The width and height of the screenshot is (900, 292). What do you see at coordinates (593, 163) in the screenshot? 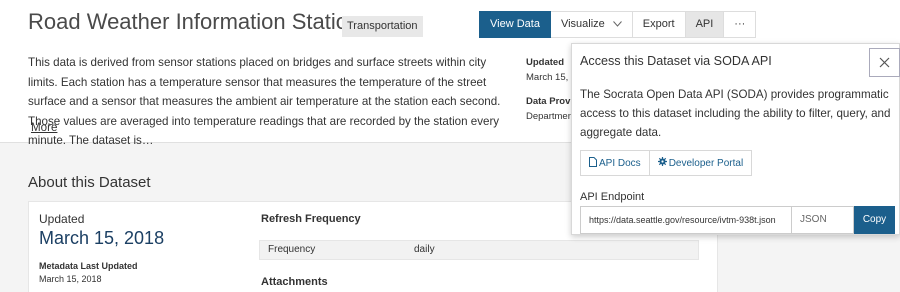
I see `document-icon` at bounding box center [593, 163].